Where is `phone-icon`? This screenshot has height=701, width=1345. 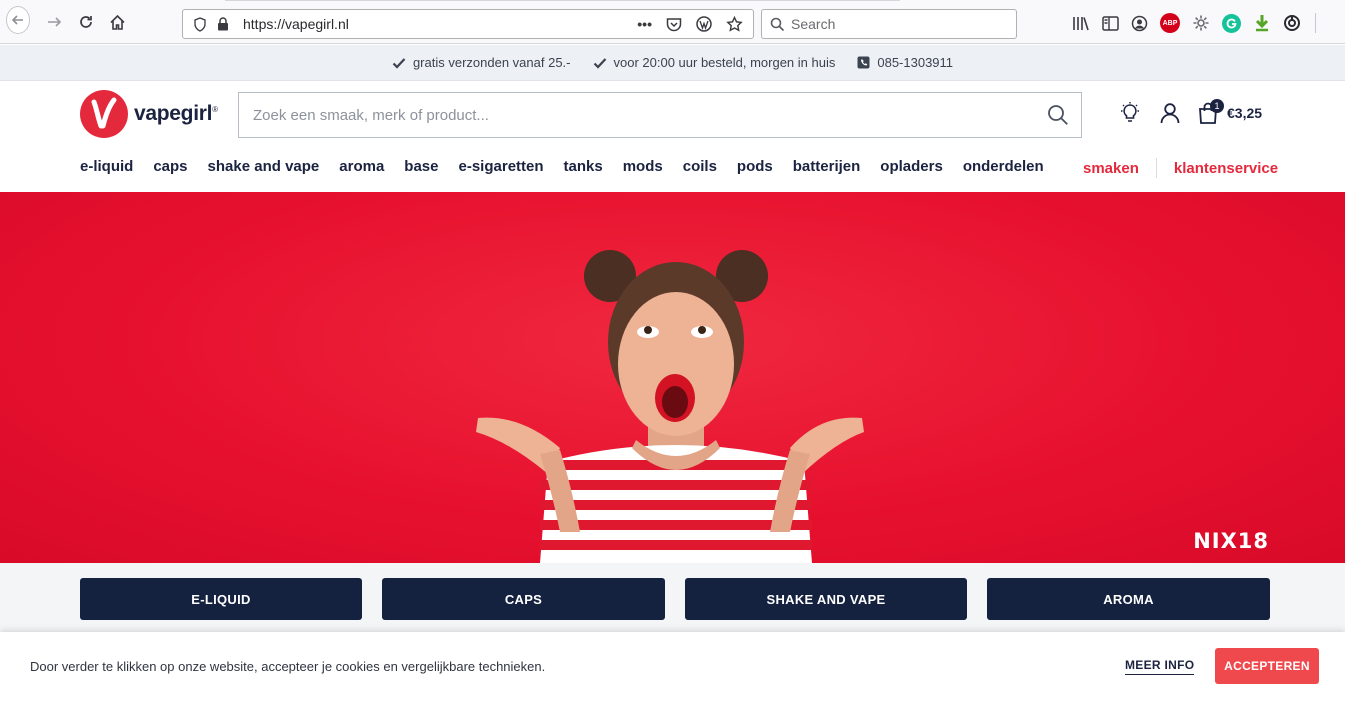
phone-icon is located at coordinates (863, 62).